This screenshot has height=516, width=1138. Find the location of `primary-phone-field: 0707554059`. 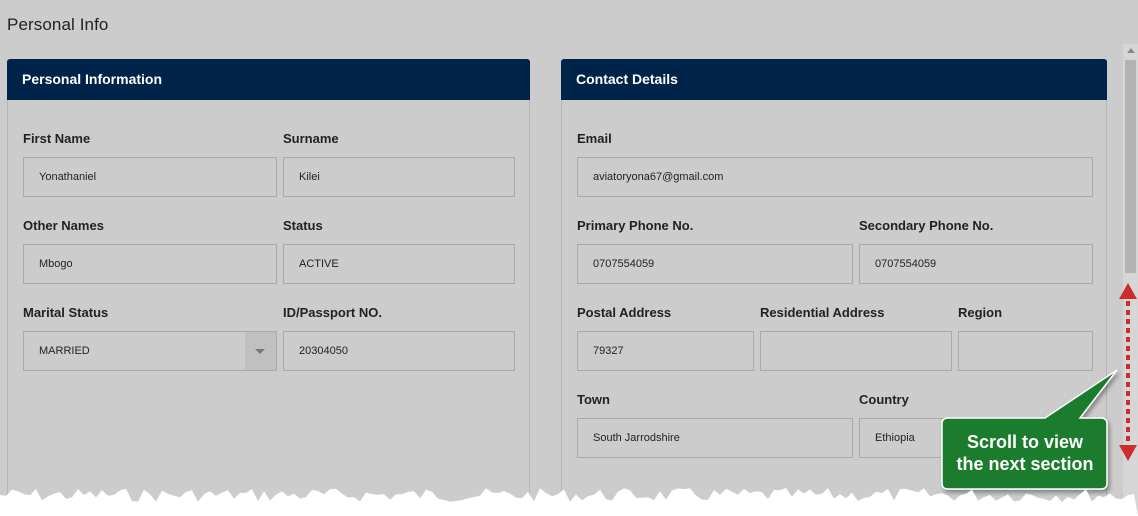

primary-phone-field: 0707554059 is located at coordinates (715, 264).